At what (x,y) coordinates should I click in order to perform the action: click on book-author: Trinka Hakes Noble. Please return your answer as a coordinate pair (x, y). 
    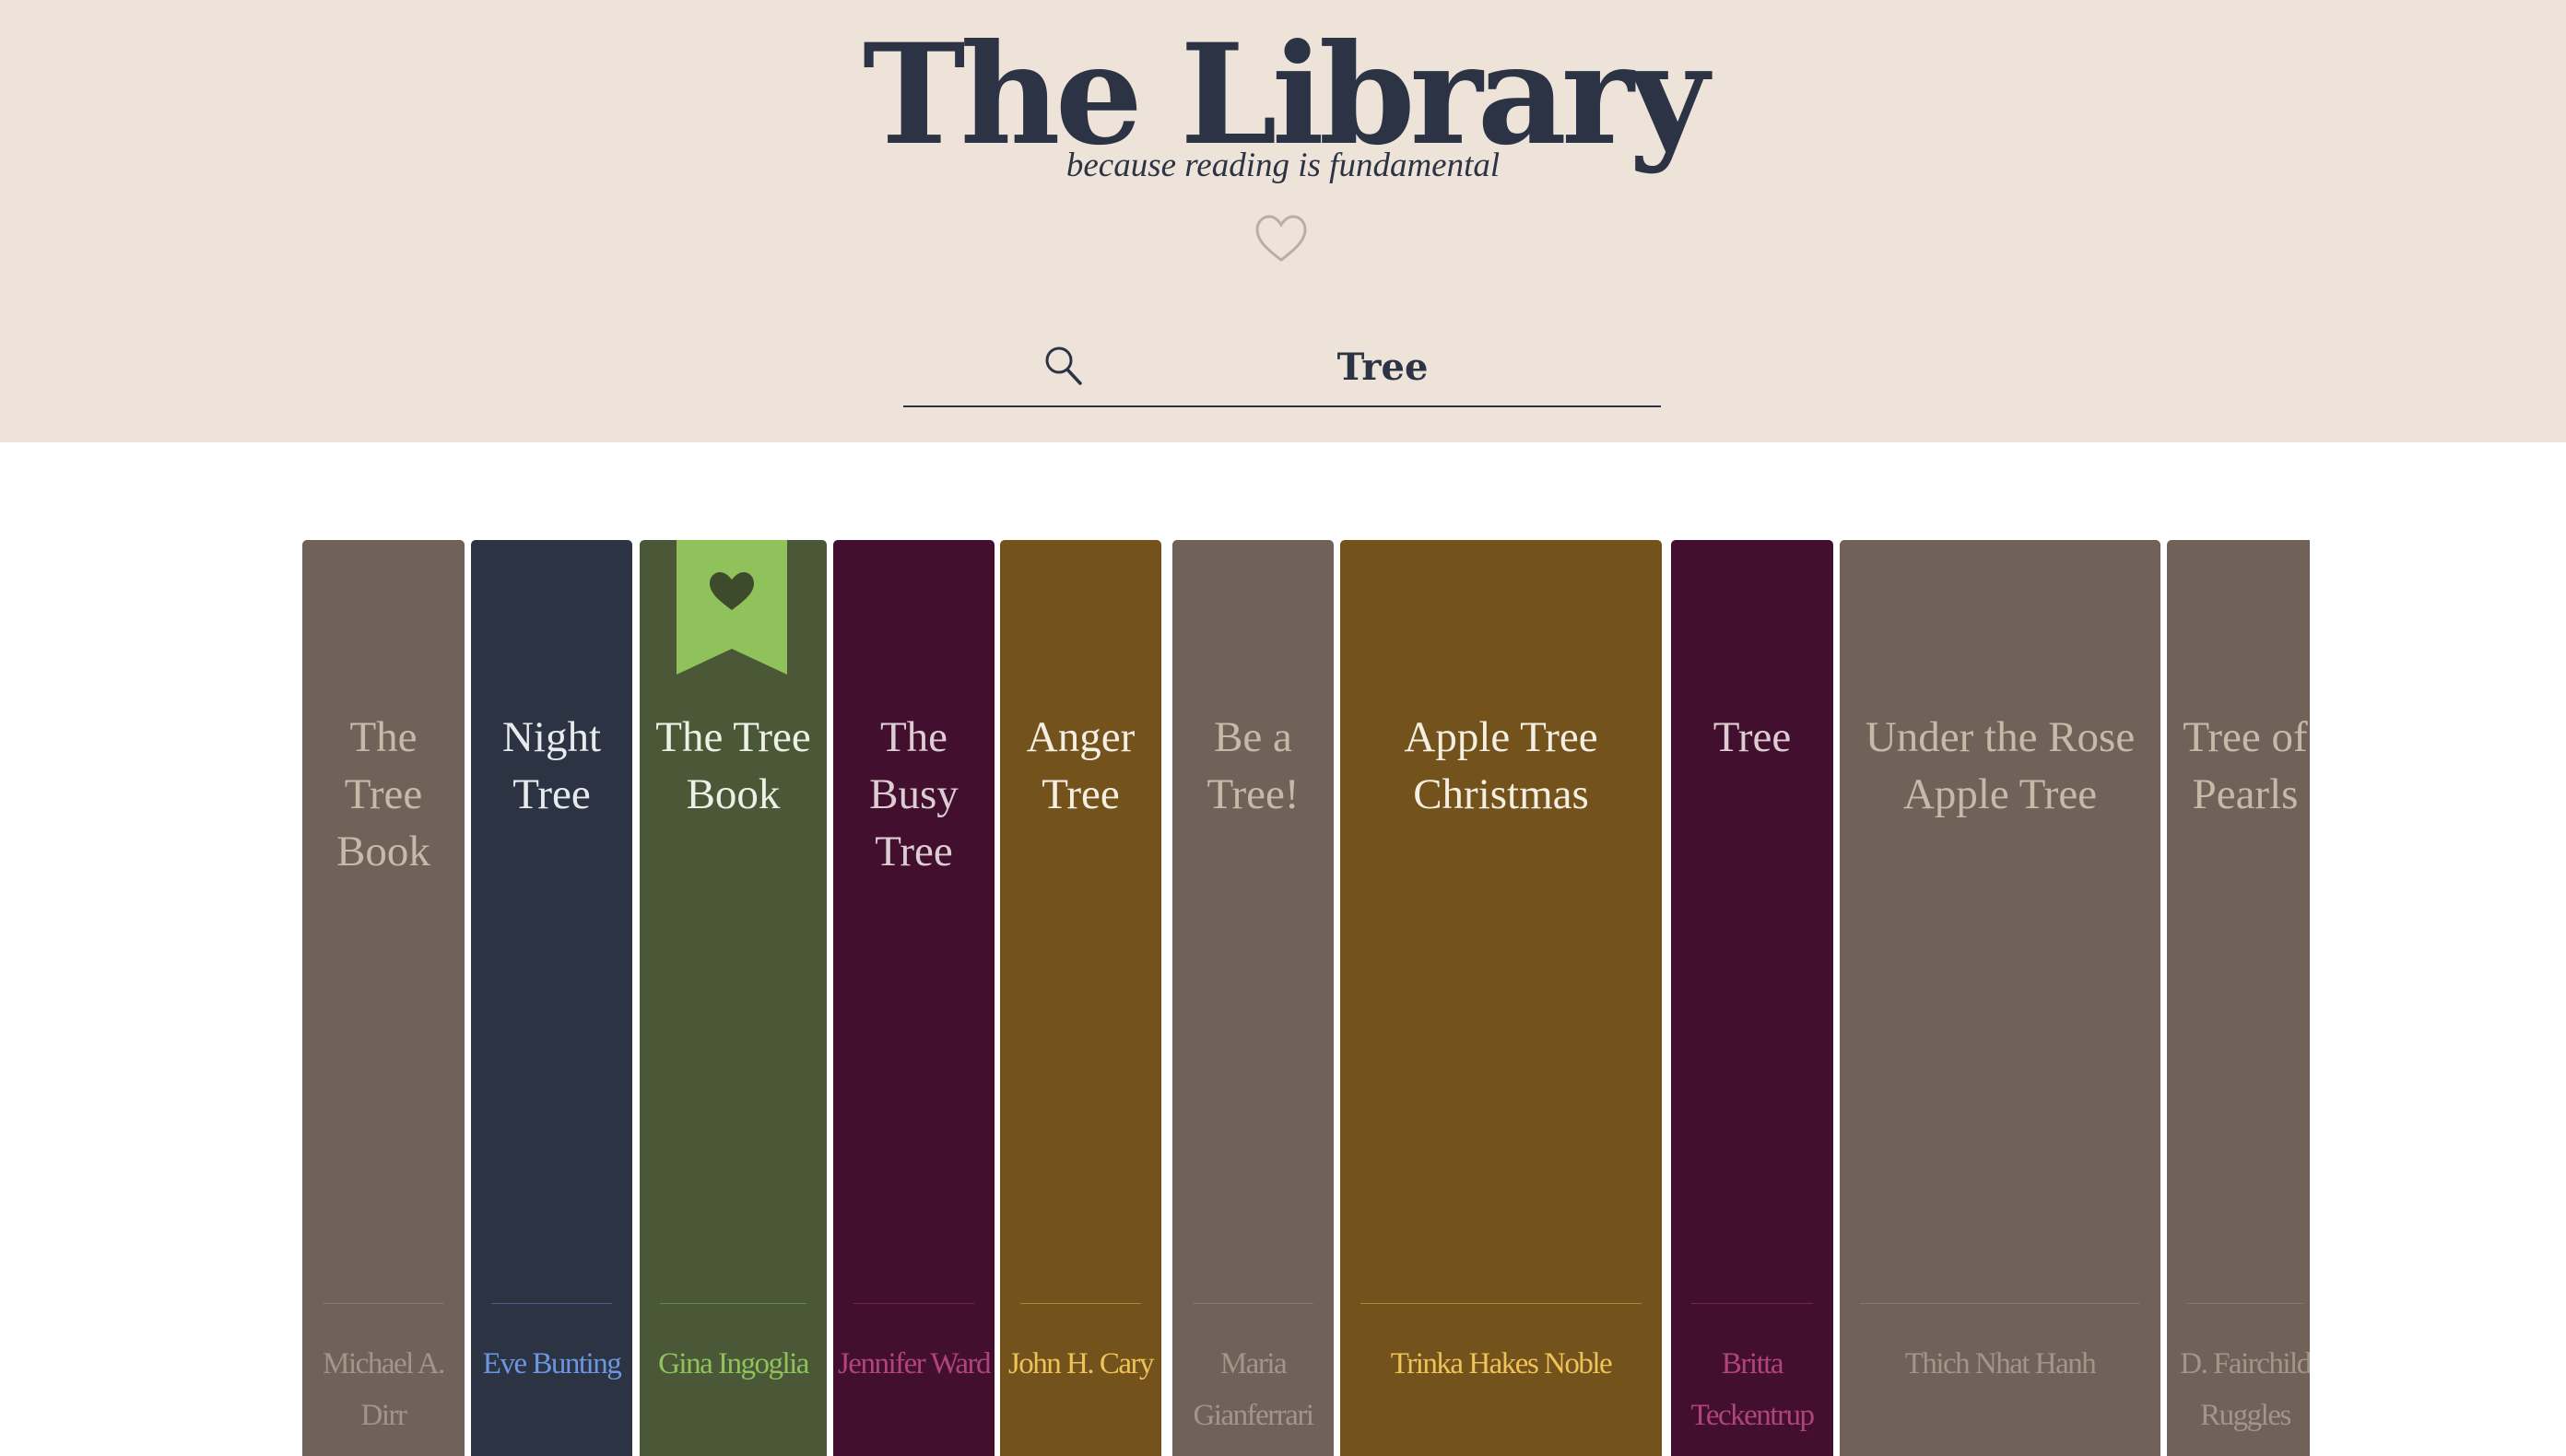
    Looking at the image, I should click on (1501, 1363).